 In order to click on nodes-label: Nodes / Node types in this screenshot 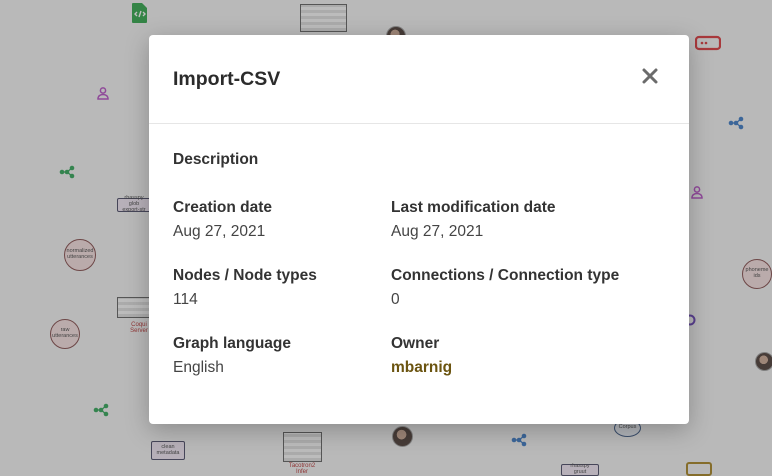, I will do `click(245, 275)`.